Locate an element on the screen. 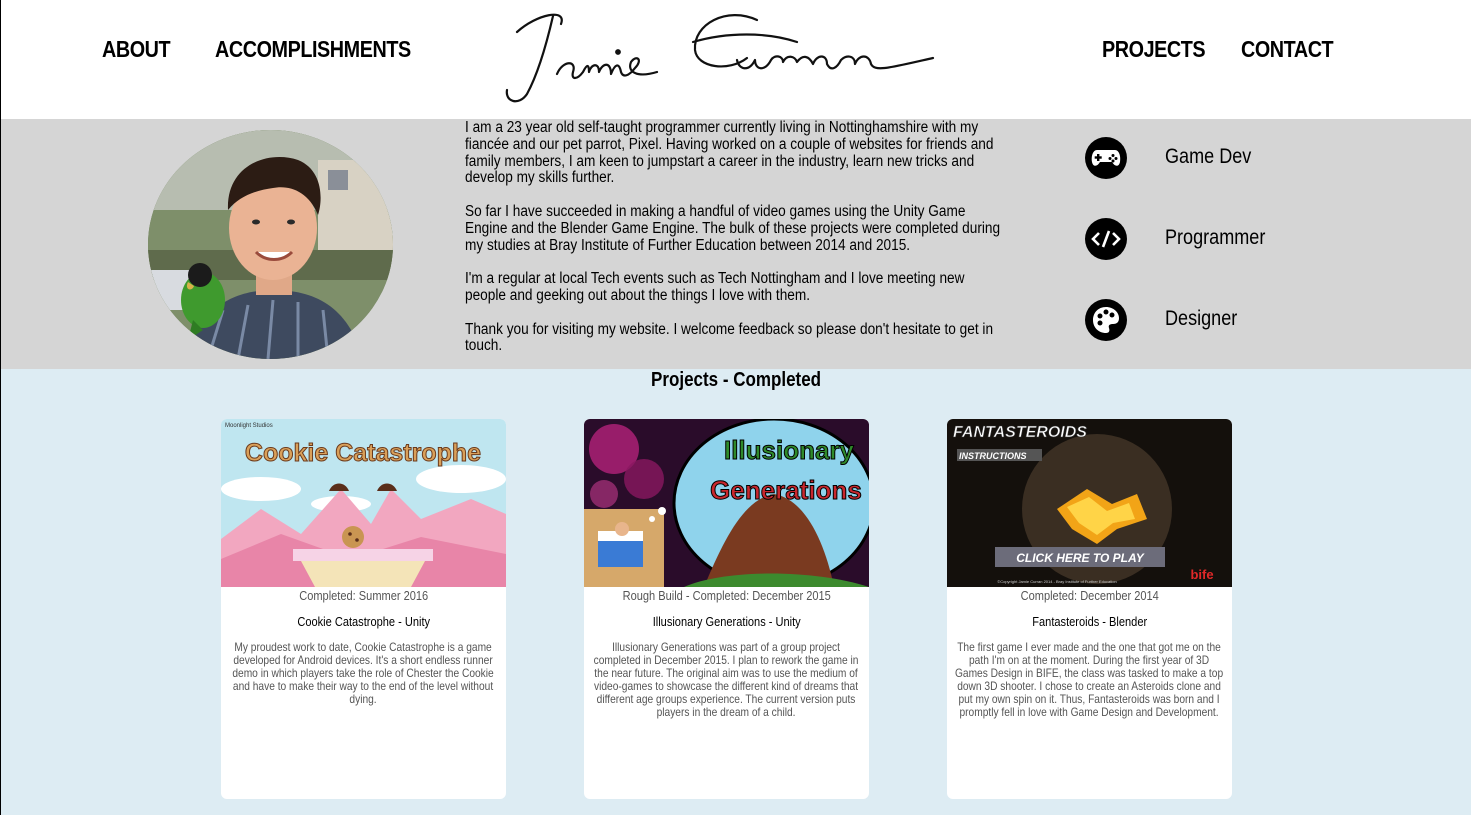 The width and height of the screenshot is (1471, 815). click-to-play-text: CLICK HERE TO PLAY is located at coordinates (1080, 558).